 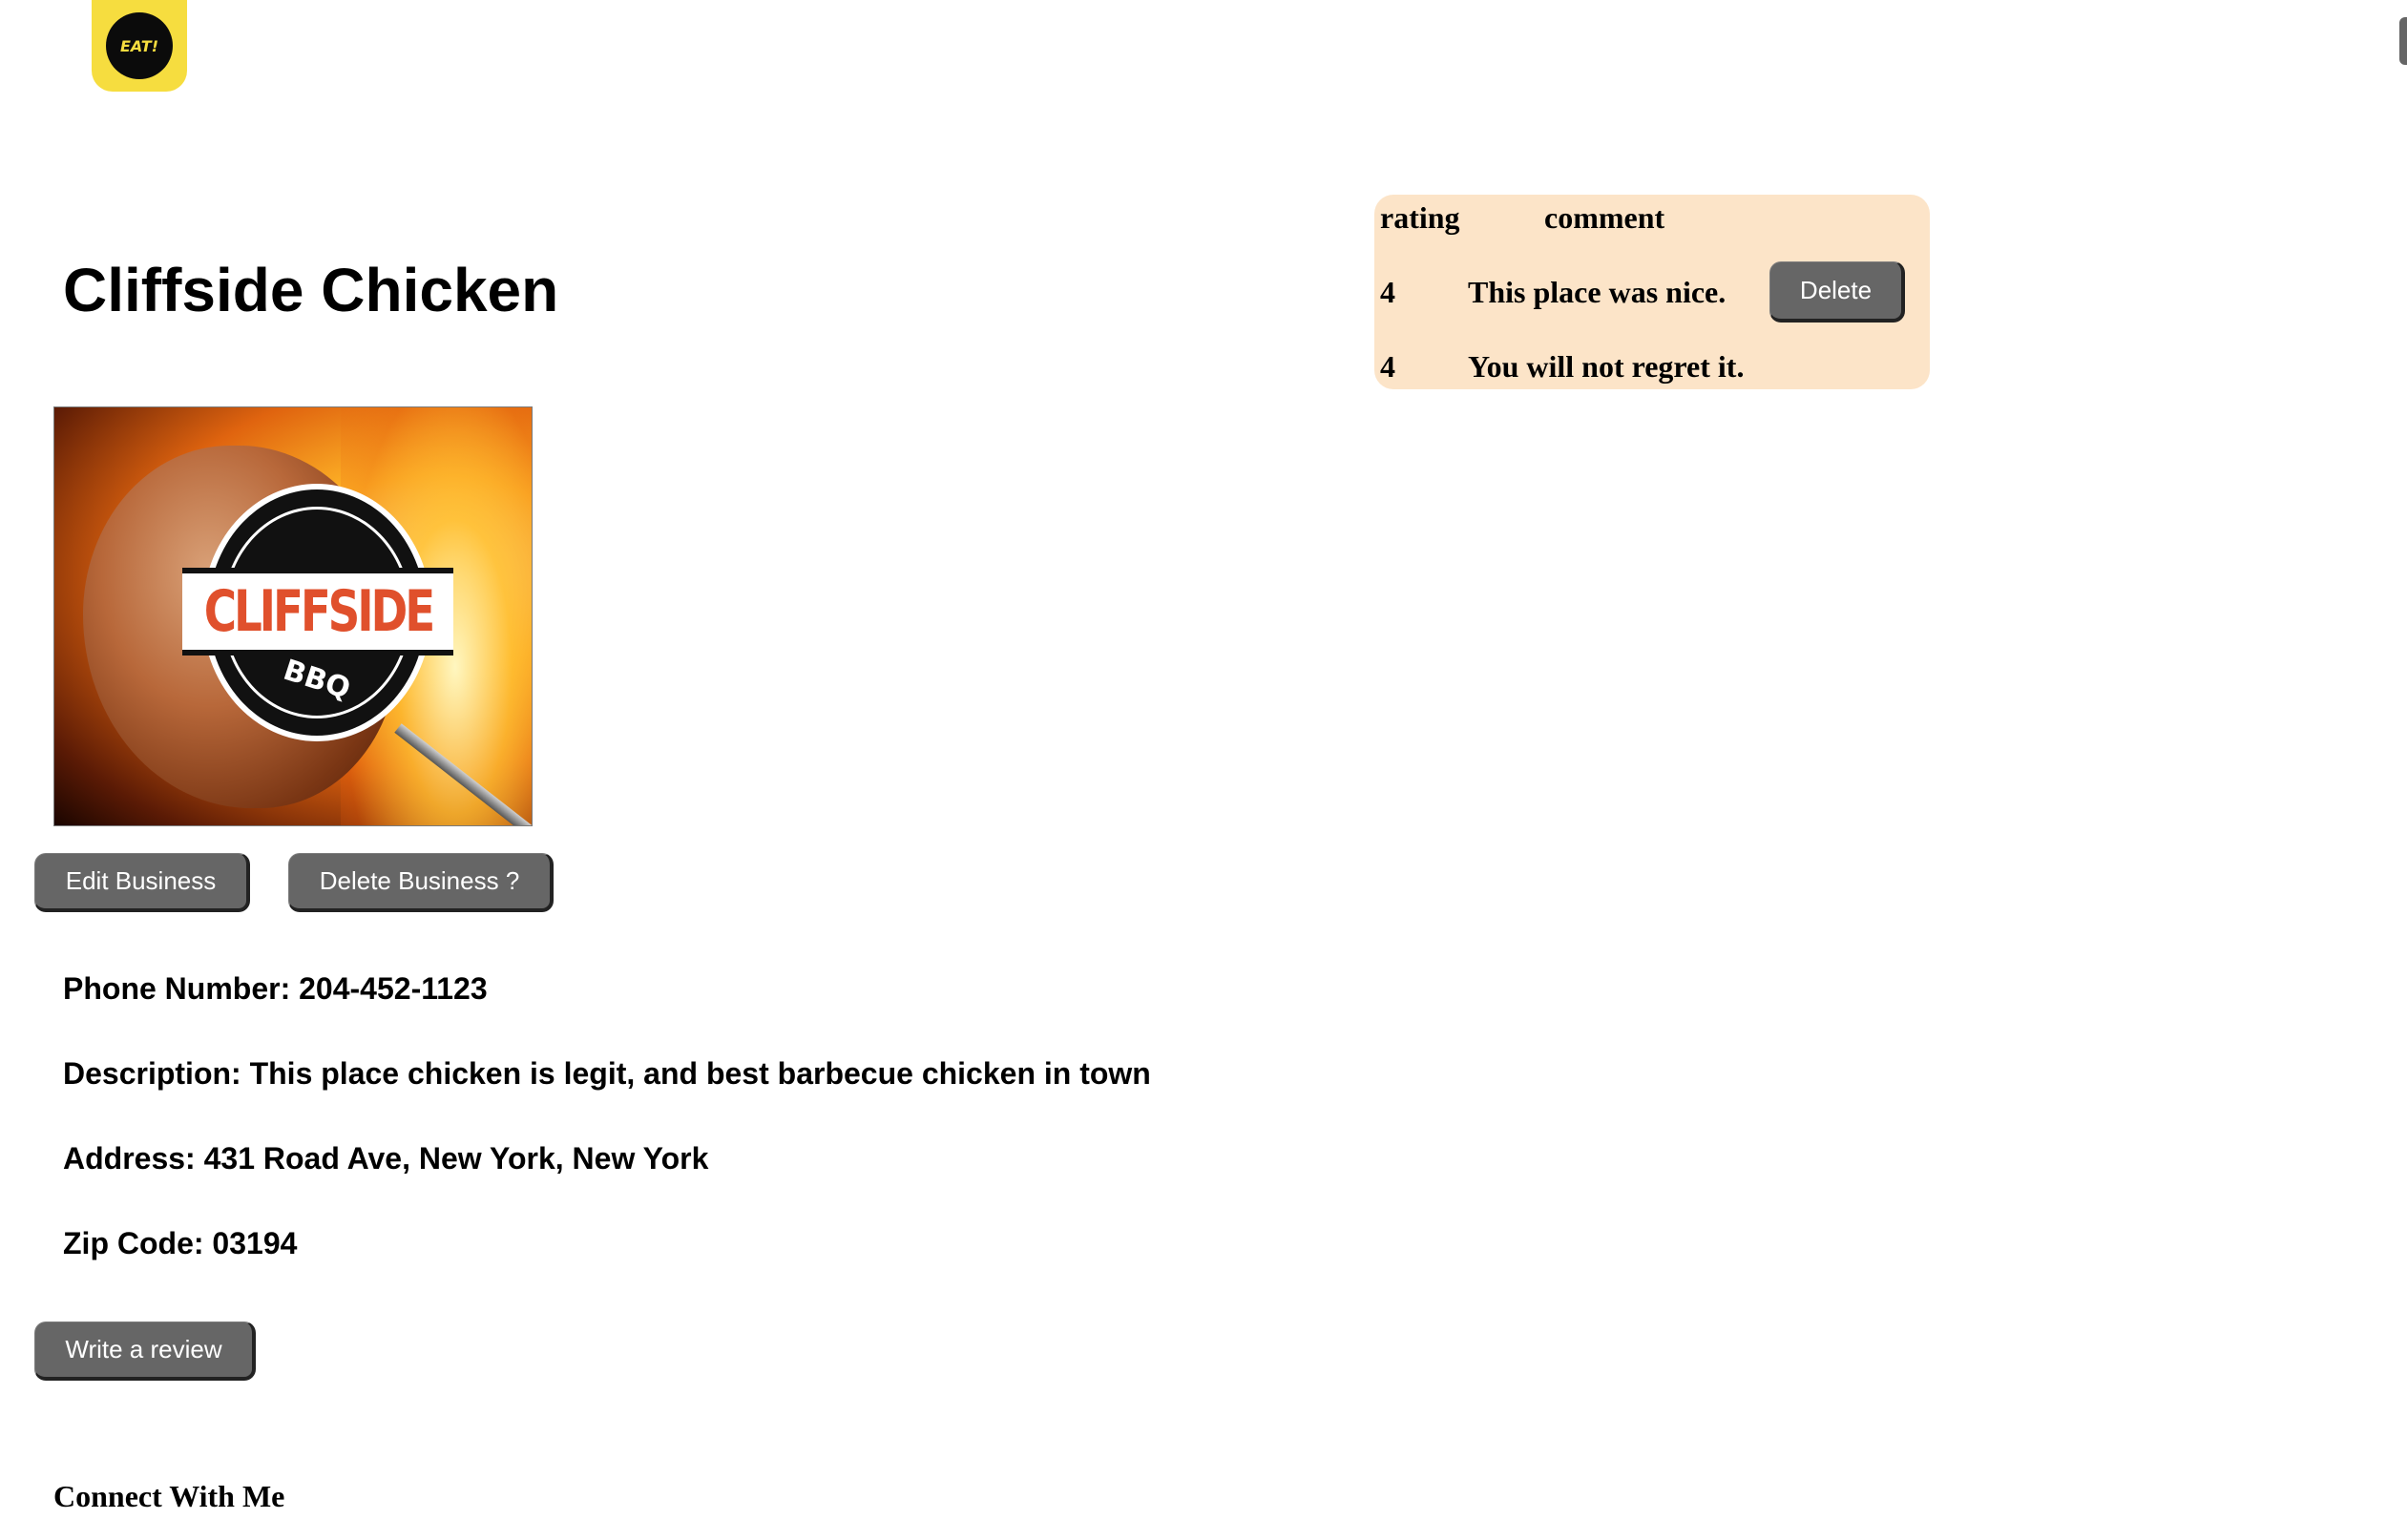 I want to click on logo-badge: EAT!, so click(x=139, y=45).